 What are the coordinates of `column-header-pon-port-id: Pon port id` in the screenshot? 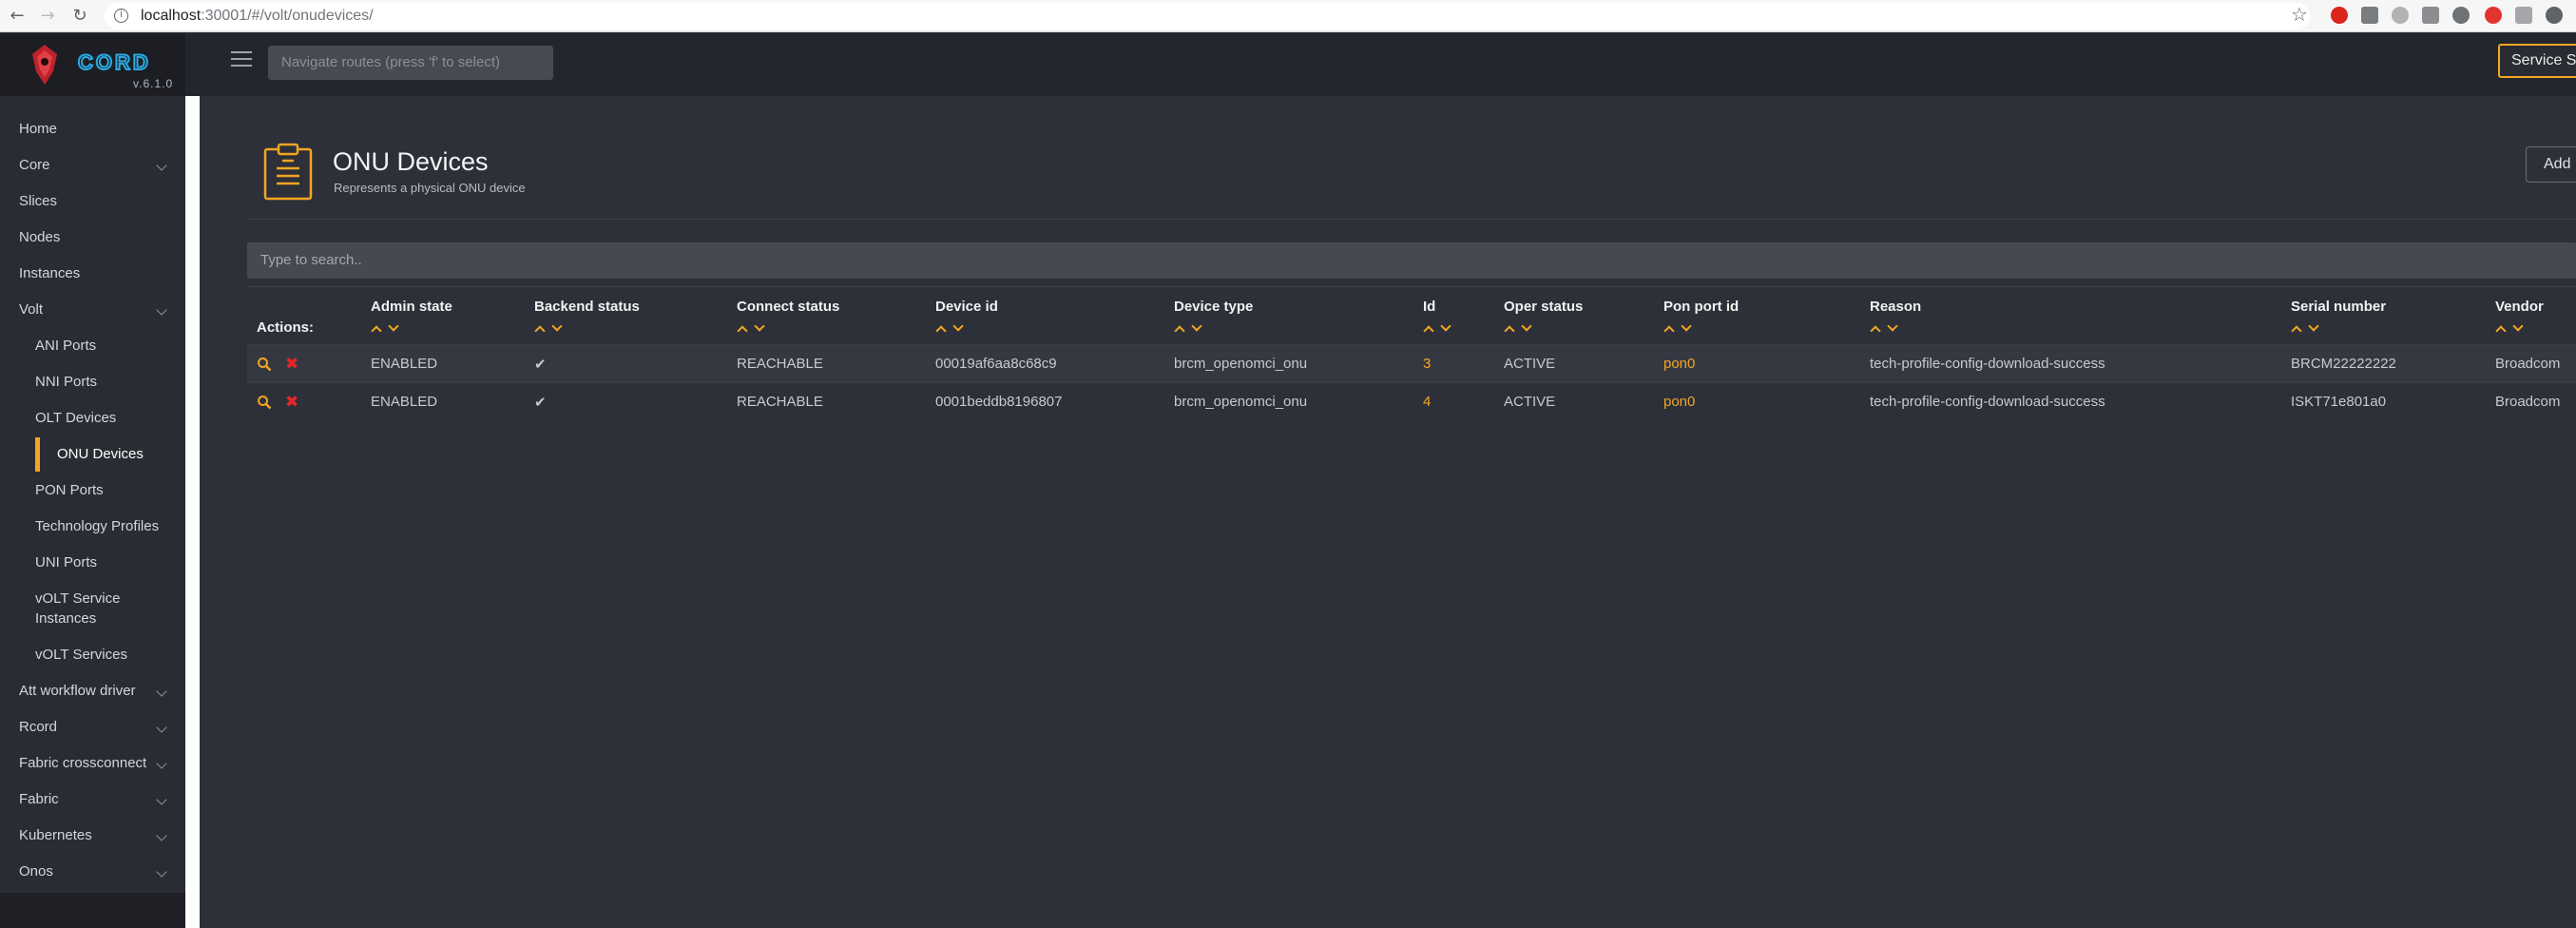 It's located at (1701, 307).